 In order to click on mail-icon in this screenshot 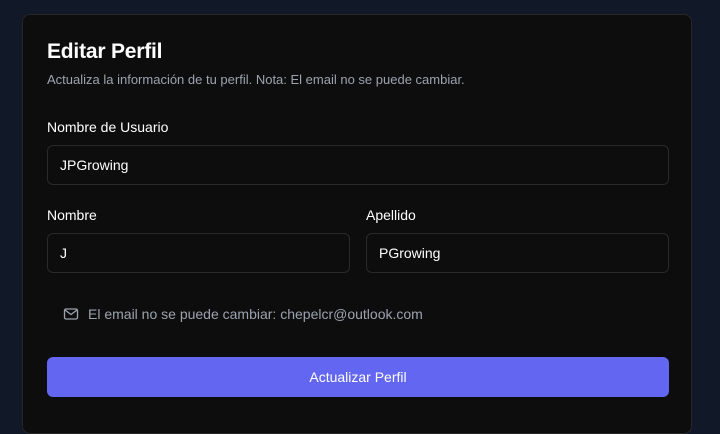, I will do `click(71, 314)`.